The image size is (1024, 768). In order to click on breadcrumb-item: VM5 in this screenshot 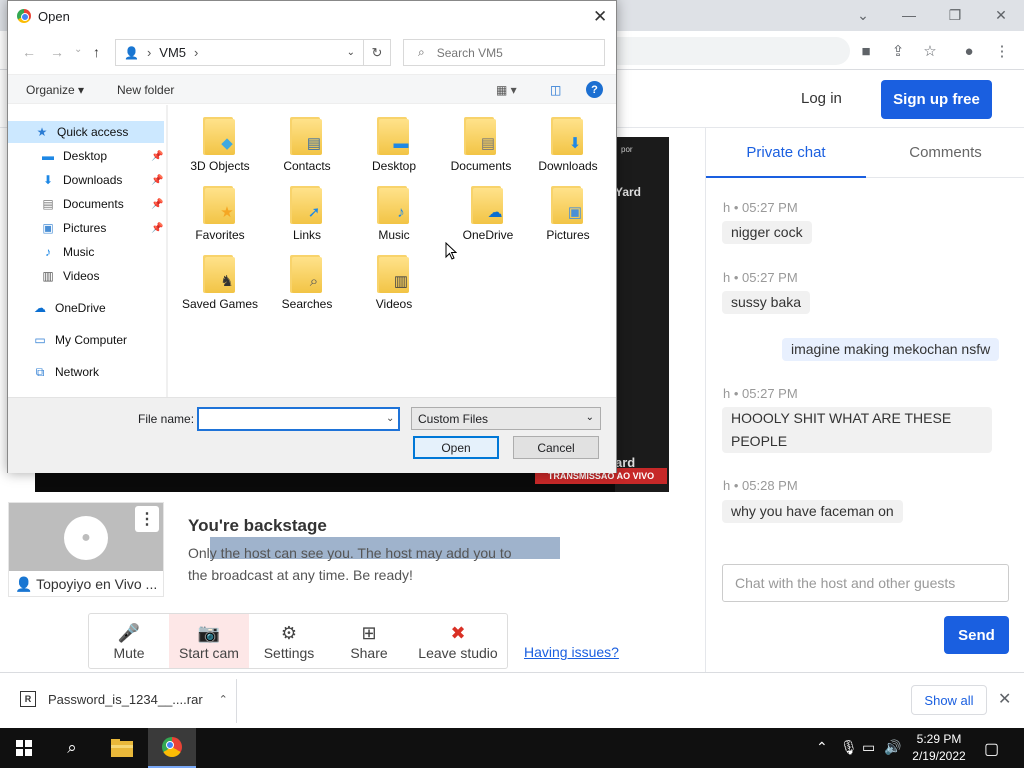, I will do `click(172, 52)`.